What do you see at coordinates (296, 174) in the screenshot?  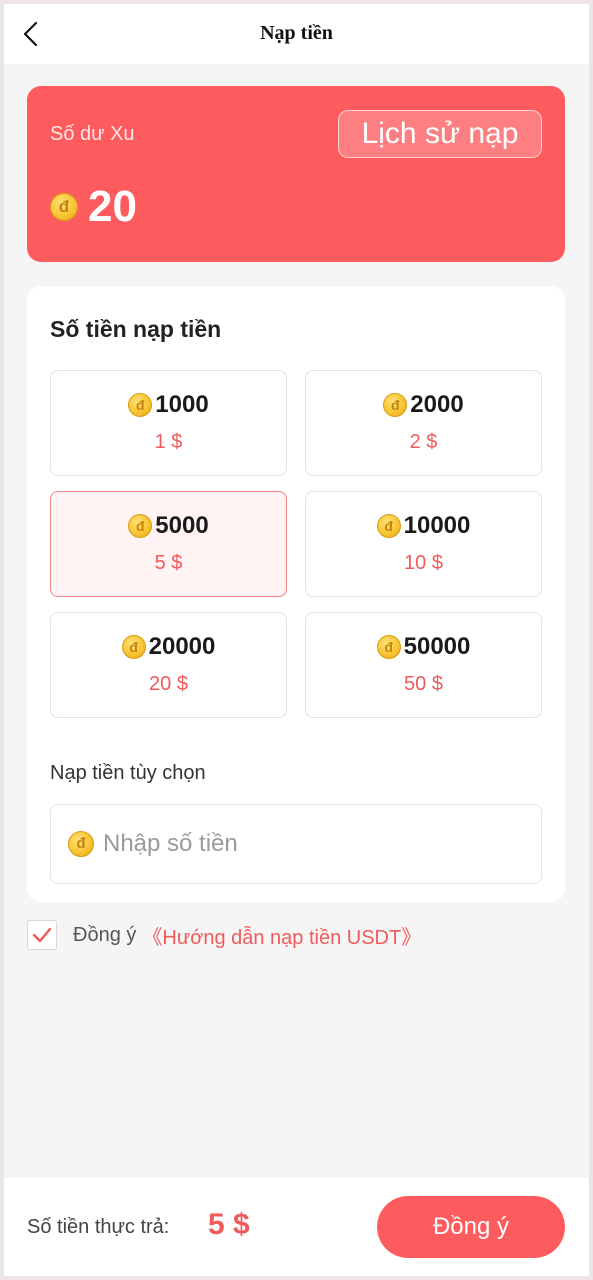 I see `balance-card: Số dư Xu Lịch sử nạp đ 20` at bounding box center [296, 174].